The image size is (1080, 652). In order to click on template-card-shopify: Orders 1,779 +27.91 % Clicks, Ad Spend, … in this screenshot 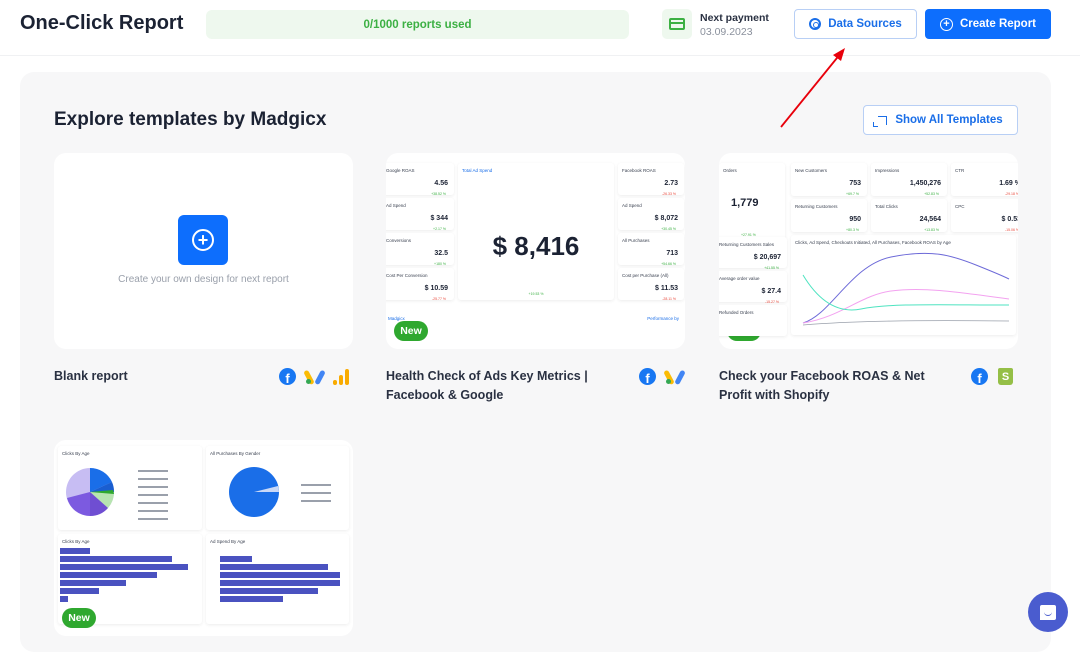, I will do `click(868, 251)`.